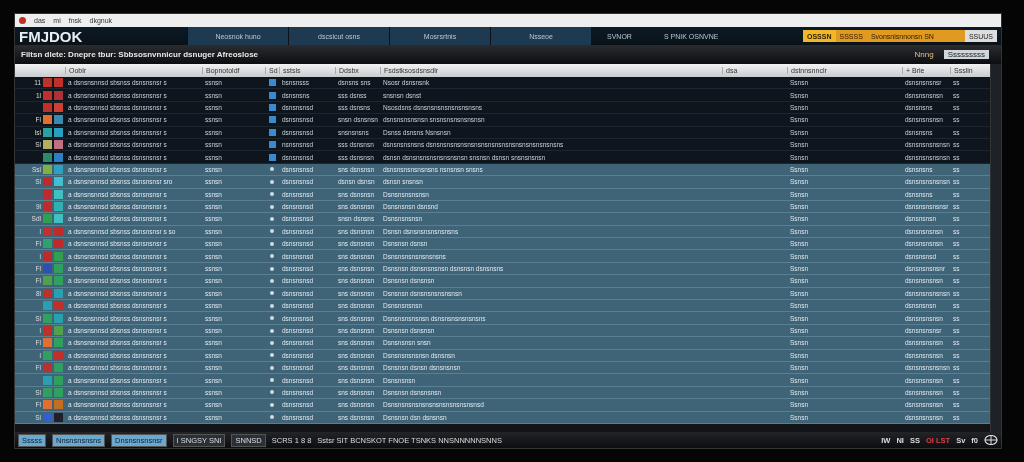 This screenshot has height=462, width=1024. Describe the element at coordinates (991, 440) in the screenshot. I see `globe-icon` at that location.